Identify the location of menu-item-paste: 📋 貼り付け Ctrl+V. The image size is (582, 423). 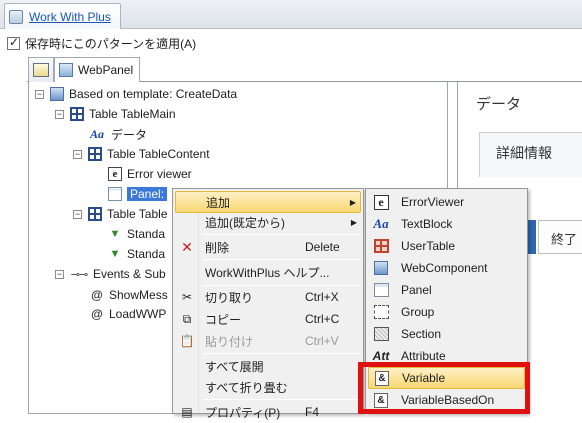
(268, 341).